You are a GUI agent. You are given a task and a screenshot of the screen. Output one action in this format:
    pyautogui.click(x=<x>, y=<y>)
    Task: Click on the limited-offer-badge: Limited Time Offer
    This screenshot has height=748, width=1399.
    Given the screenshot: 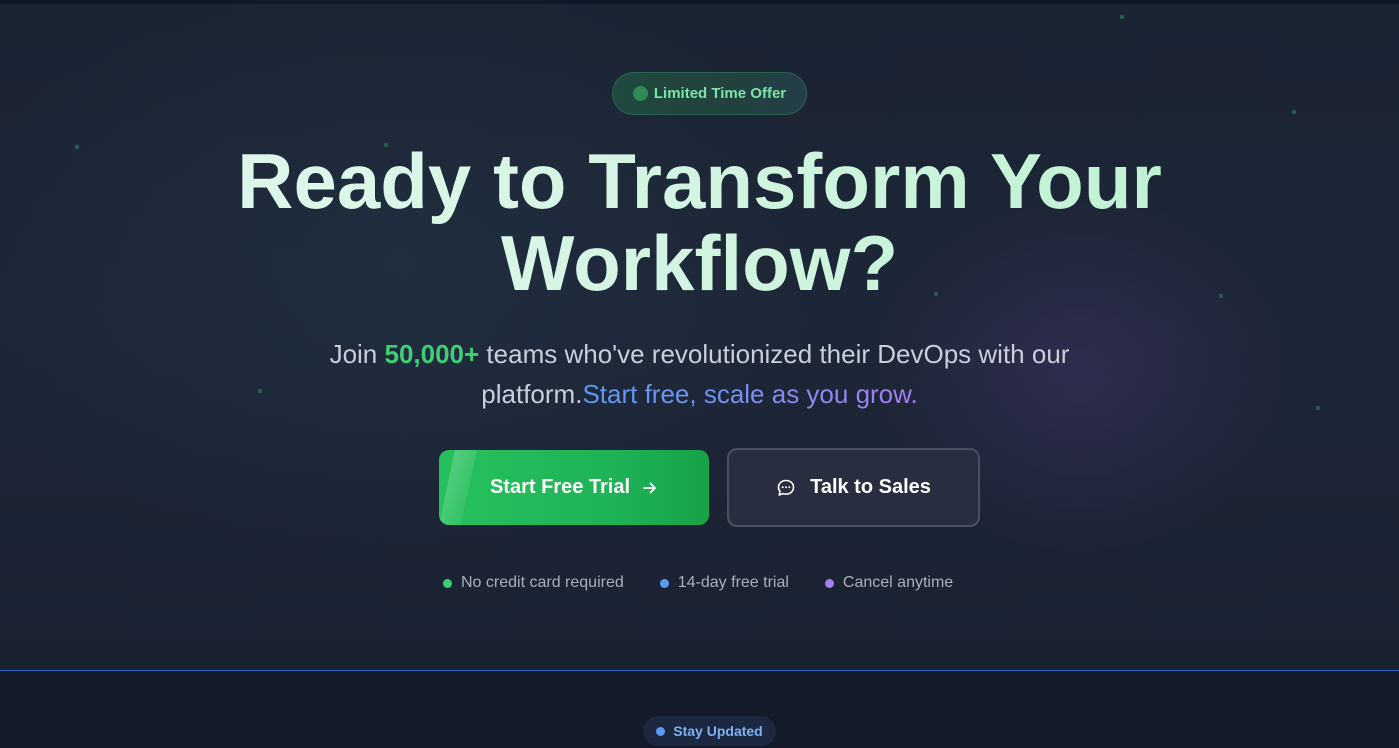 What is the action you would take?
    pyautogui.click(x=709, y=93)
    